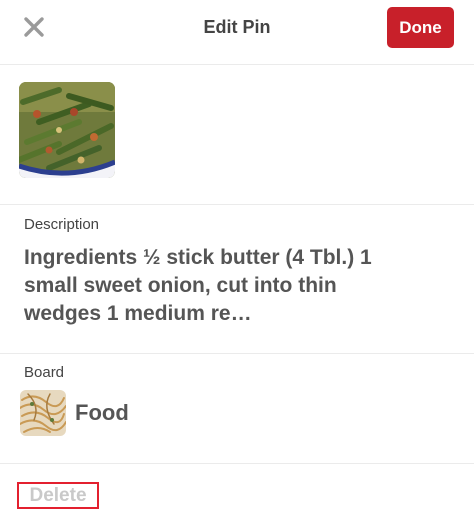  What do you see at coordinates (237, 30) in the screenshot?
I see `header-bar: Edit Pin Done` at bounding box center [237, 30].